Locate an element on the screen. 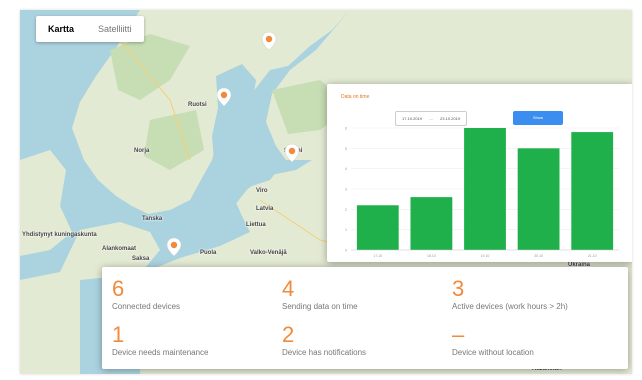  stat-sending-on-time: 4 Sending data on time is located at coordinates (320, 294).